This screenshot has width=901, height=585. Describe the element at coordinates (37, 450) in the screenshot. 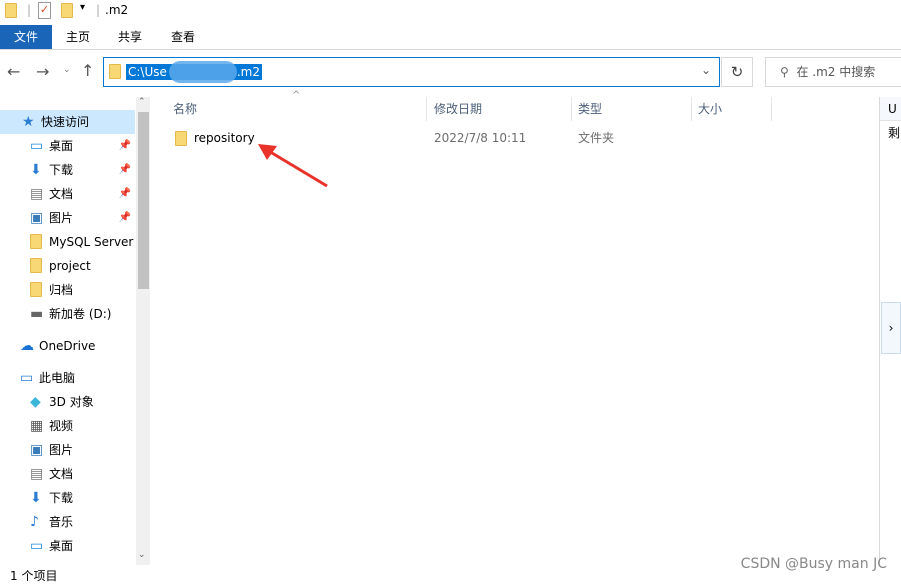

I see `picture-icon: ▣` at that location.